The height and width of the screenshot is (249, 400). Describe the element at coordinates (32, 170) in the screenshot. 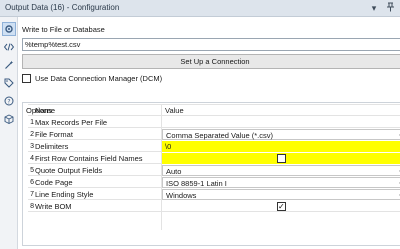

I see `row-number: 5` at that location.